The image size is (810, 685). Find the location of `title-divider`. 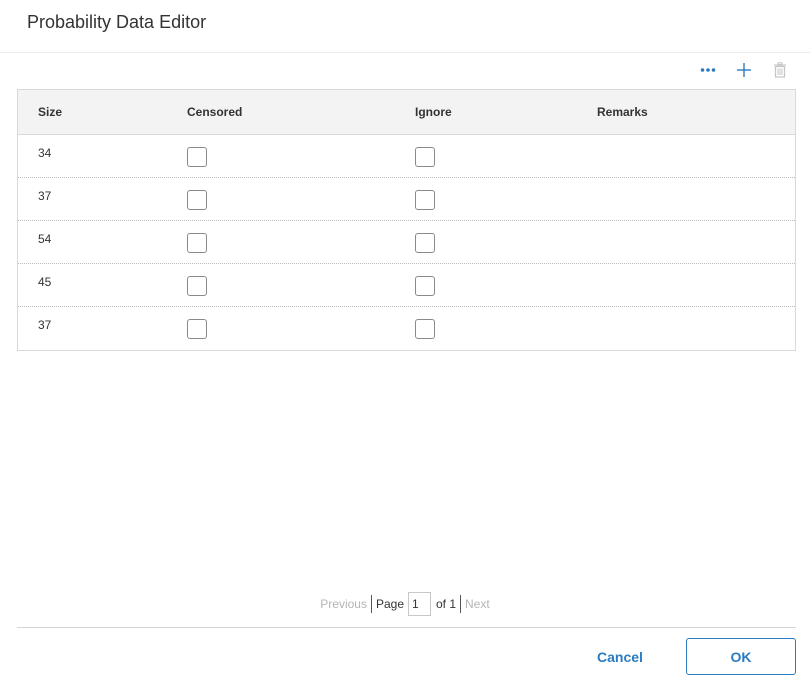

title-divider is located at coordinates (405, 52).